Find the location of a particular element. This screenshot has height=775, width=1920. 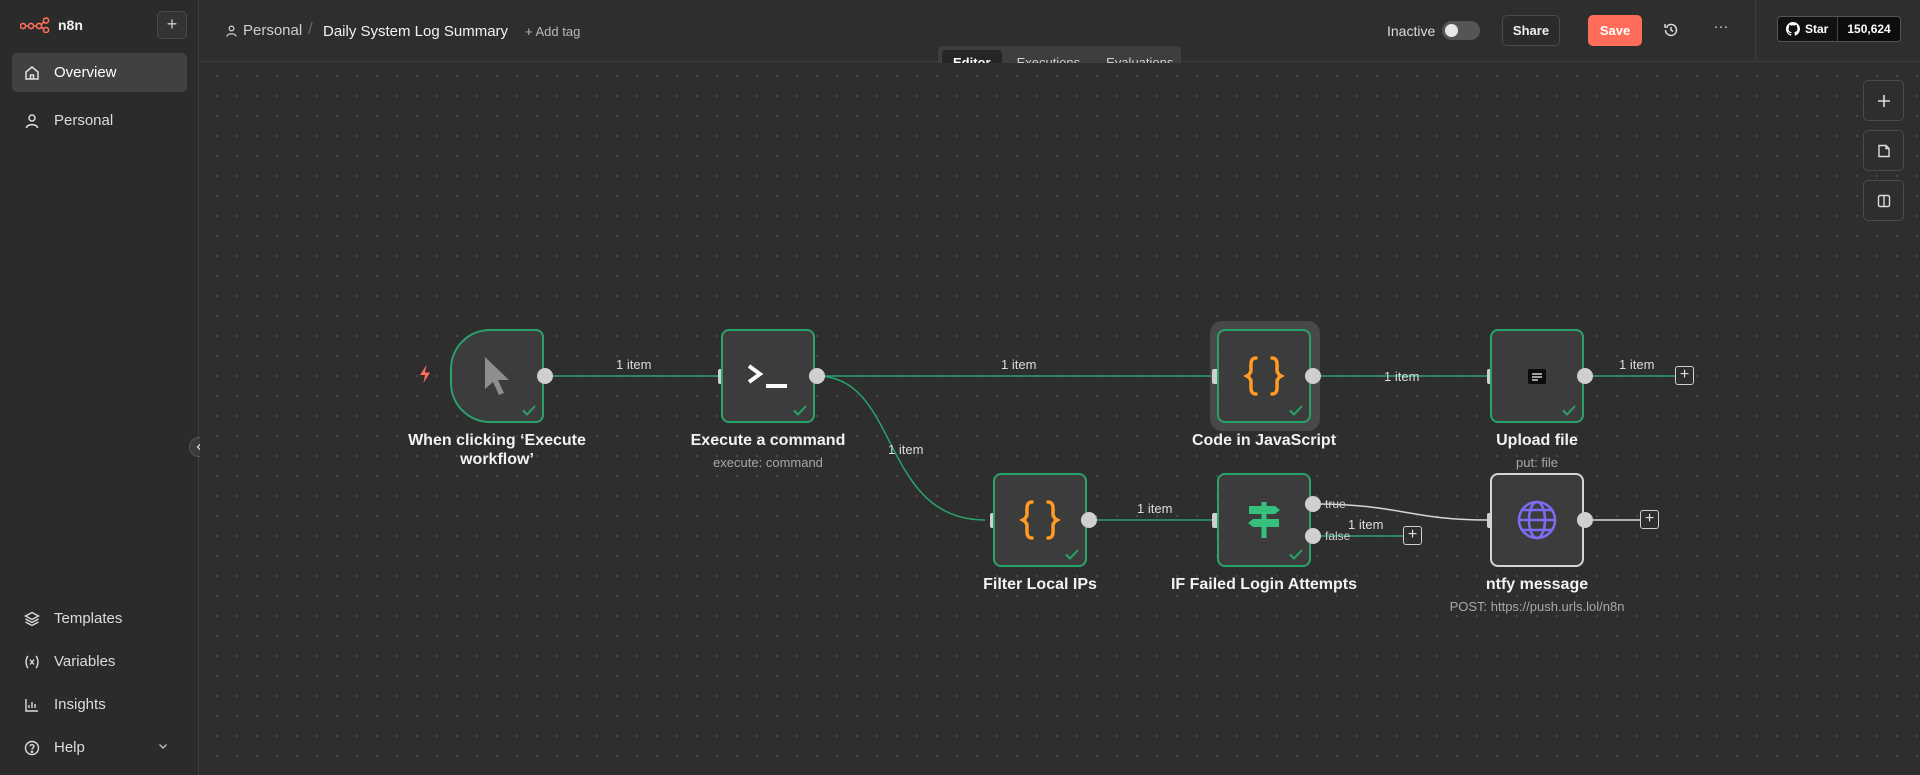

globe-icon is located at coordinates (1537, 520).